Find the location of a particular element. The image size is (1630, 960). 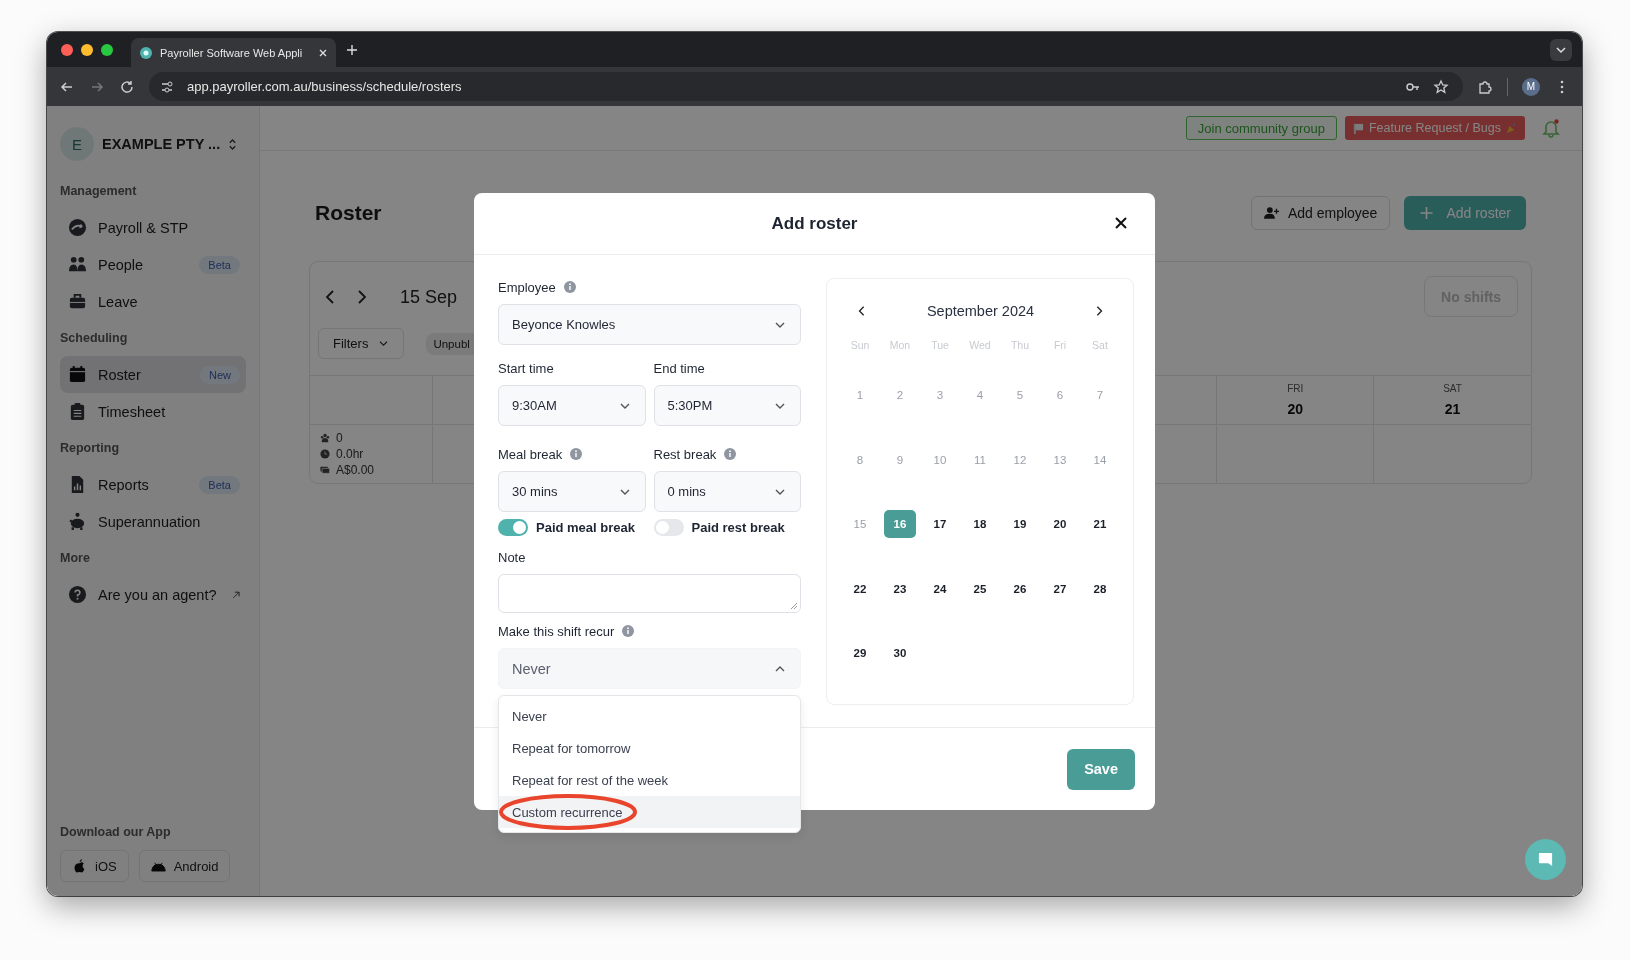

favicon-icon is located at coordinates (146, 52).